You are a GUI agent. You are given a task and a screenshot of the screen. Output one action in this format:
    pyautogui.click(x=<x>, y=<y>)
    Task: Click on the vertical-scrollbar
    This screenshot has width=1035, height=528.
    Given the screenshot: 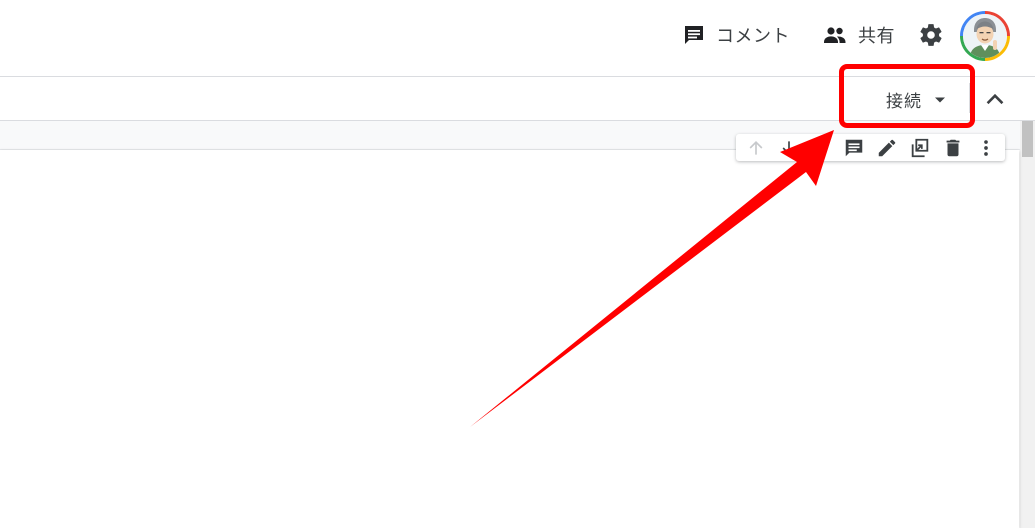 What is the action you would take?
    pyautogui.click(x=1027, y=324)
    